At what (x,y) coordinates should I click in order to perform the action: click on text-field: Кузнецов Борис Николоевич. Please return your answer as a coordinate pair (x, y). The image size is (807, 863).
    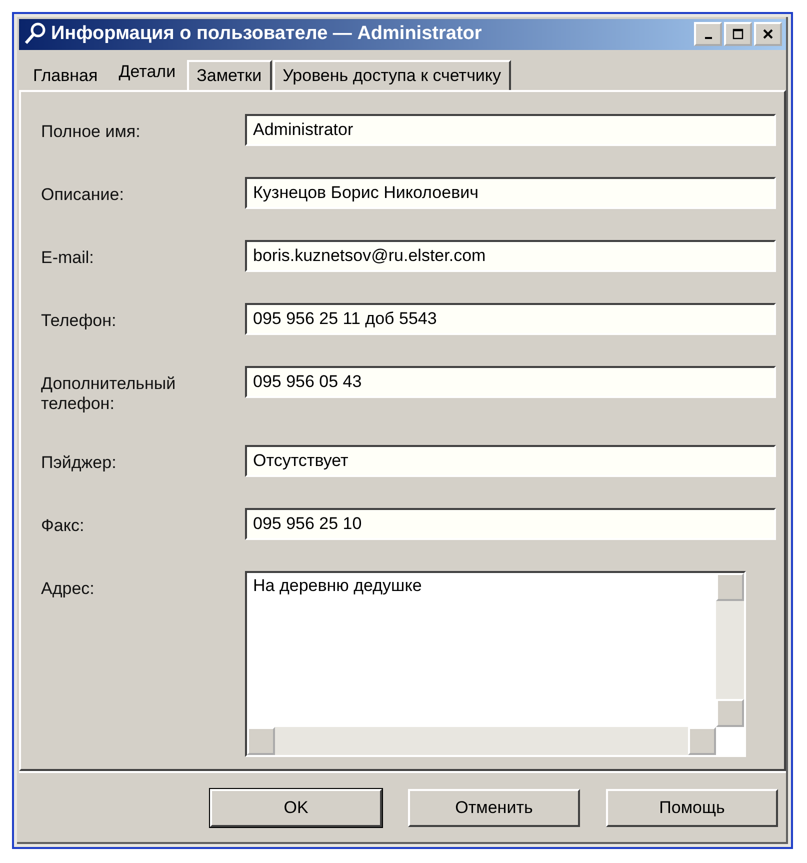
    Looking at the image, I should click on (510, 193).